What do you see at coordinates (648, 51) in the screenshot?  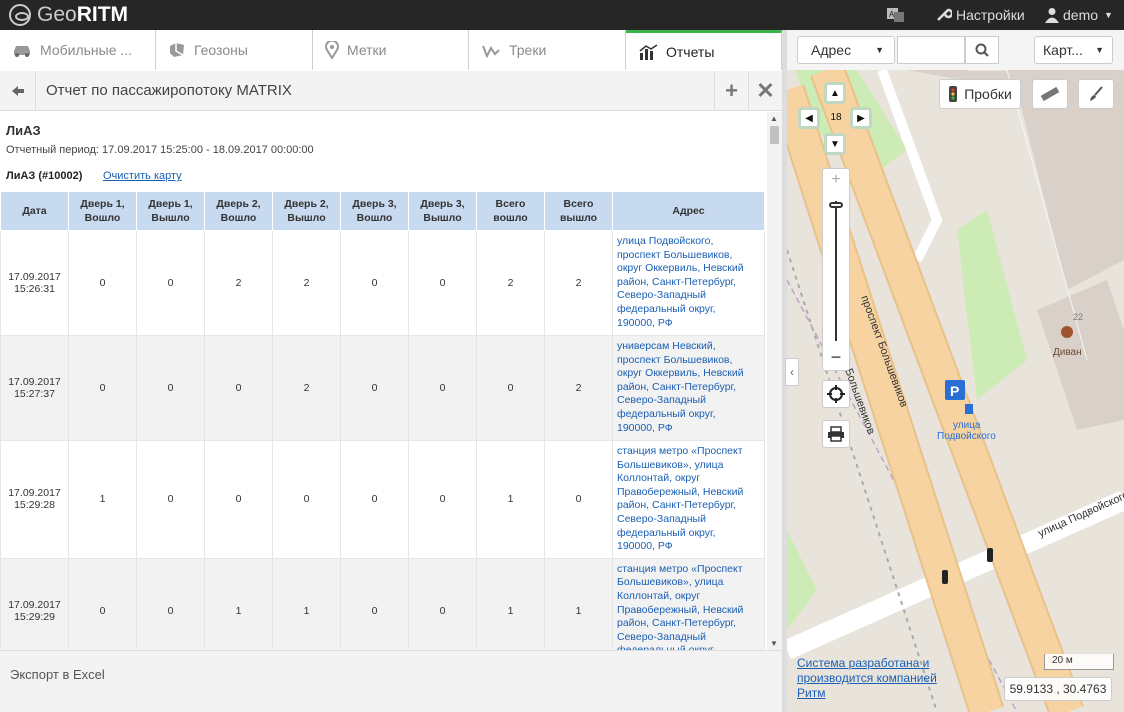 I see `chart-icon` at bounding box center [648, 51].